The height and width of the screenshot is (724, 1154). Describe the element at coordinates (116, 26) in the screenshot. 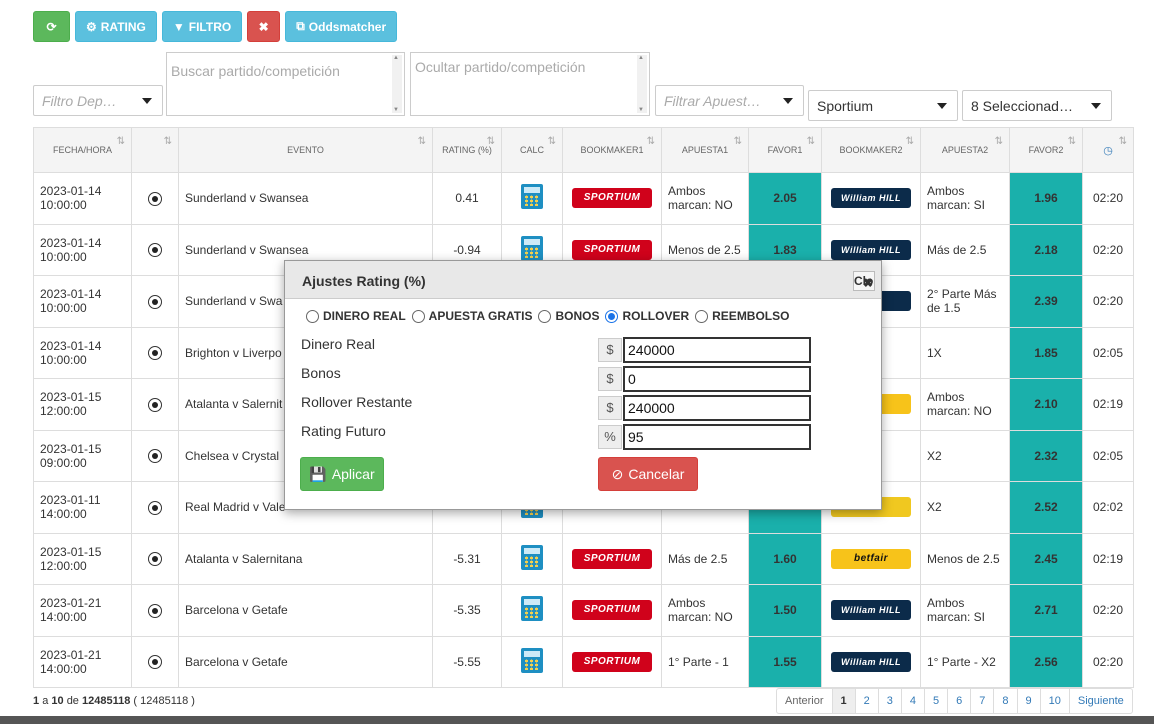

I see `rating-button: ⚙ RATING` at that location.